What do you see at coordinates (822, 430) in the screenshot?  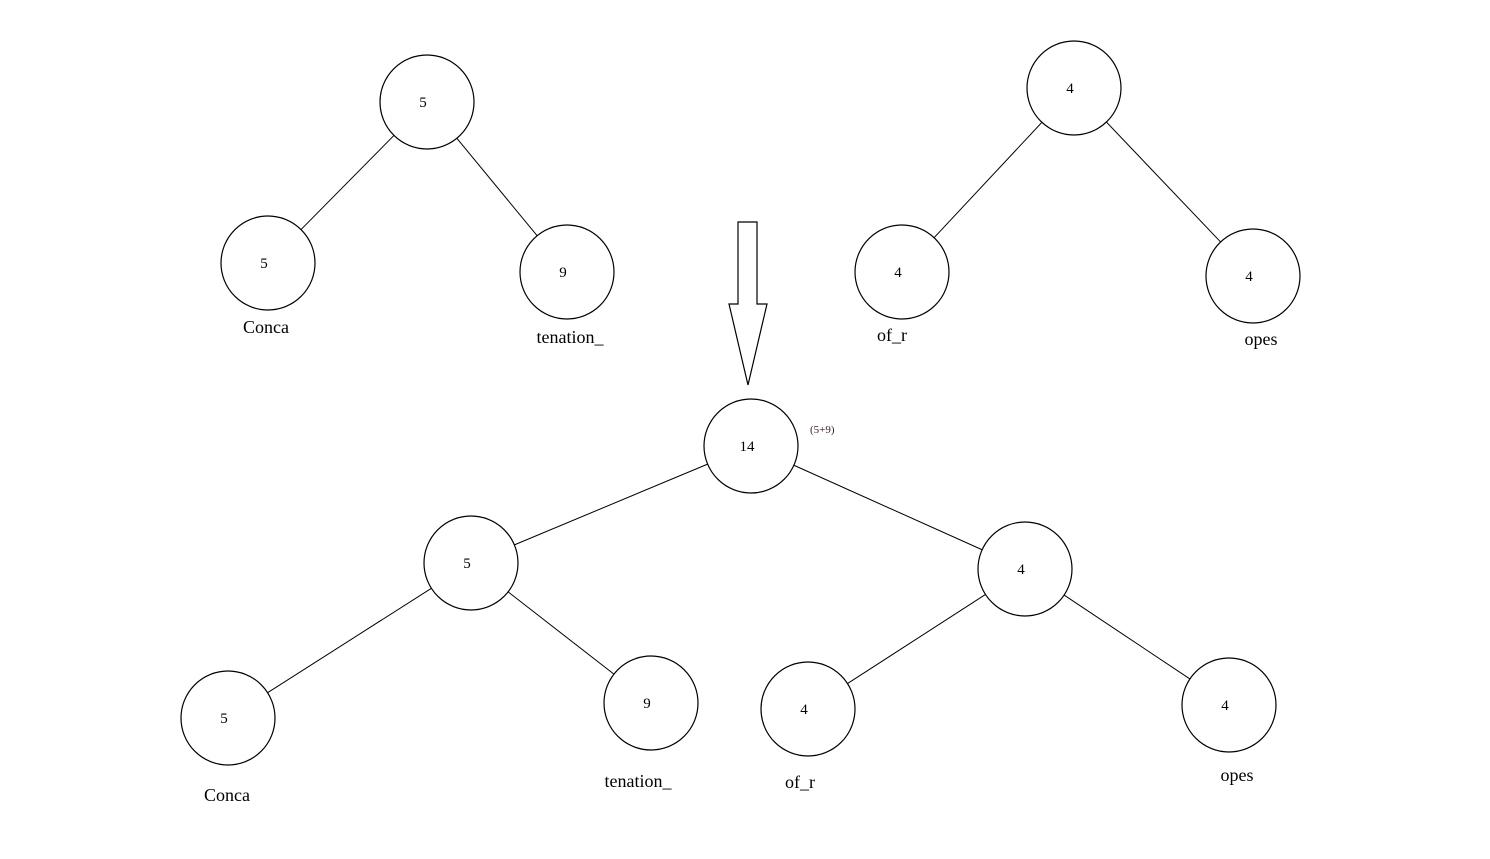 I see `root-annotation: (5+9)` at bounding box center [822, 430].